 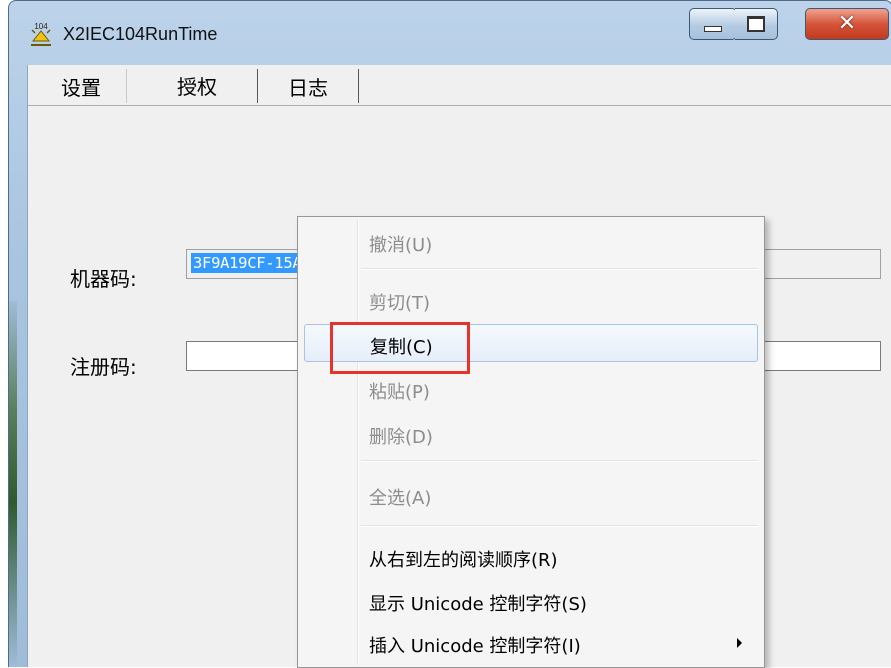 I want to click on annotation-highlight-box, so click(x=400, y=348).